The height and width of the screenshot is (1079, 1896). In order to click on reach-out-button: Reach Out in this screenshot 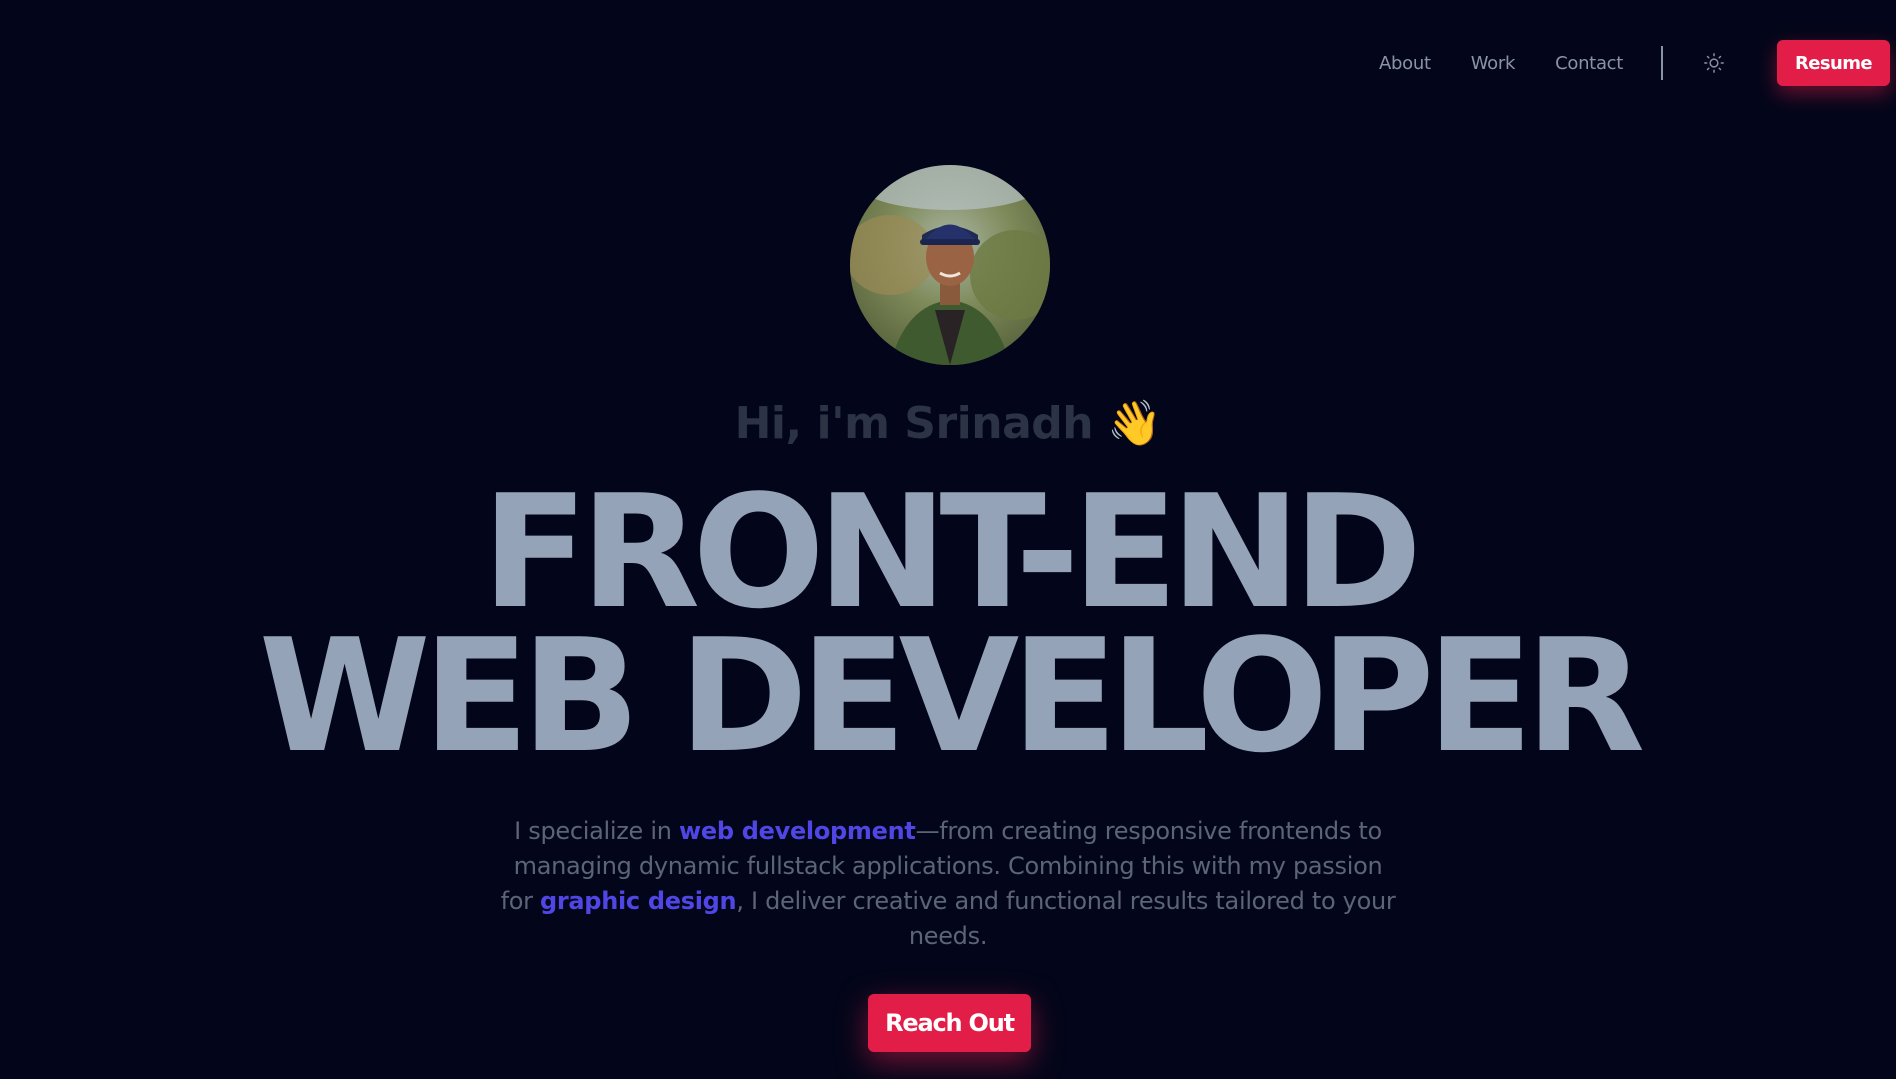, I will do `click(949, 1023)`.